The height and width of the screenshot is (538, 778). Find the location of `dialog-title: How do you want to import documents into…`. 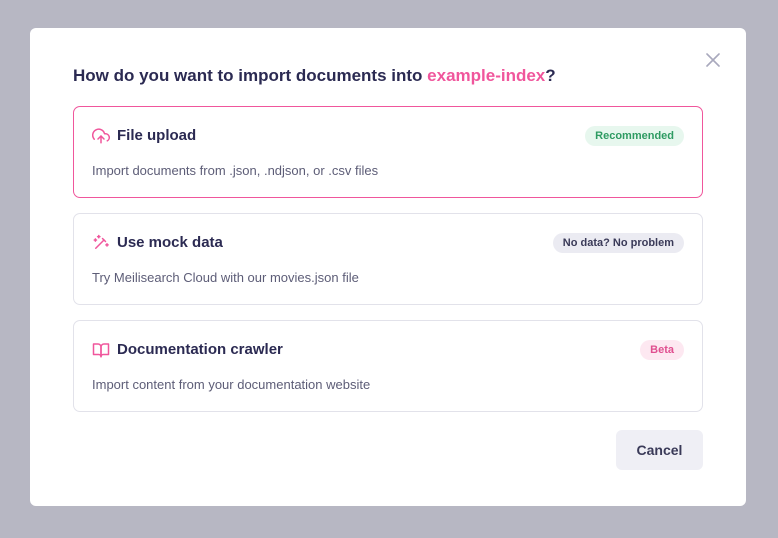

dialog-title: How do you want to import documents into… is located at coordinates (314, 76).